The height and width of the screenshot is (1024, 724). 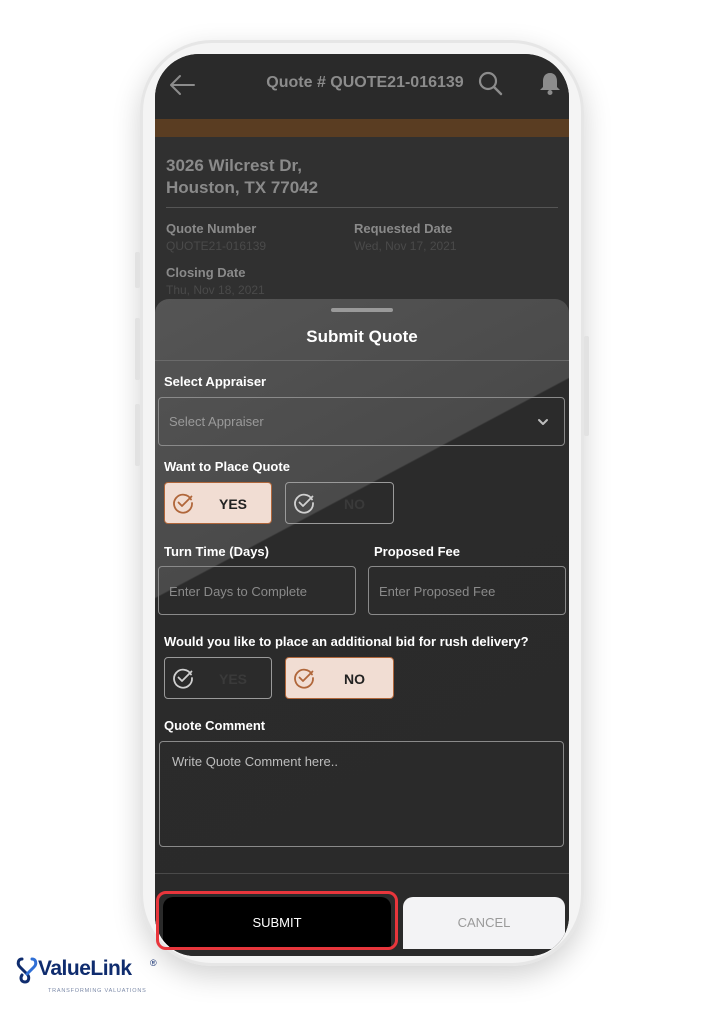 What do you see at coordinates (277, 920) in the screenshot?
I see `submit-highlight-box` at bounding box center [277, 920].